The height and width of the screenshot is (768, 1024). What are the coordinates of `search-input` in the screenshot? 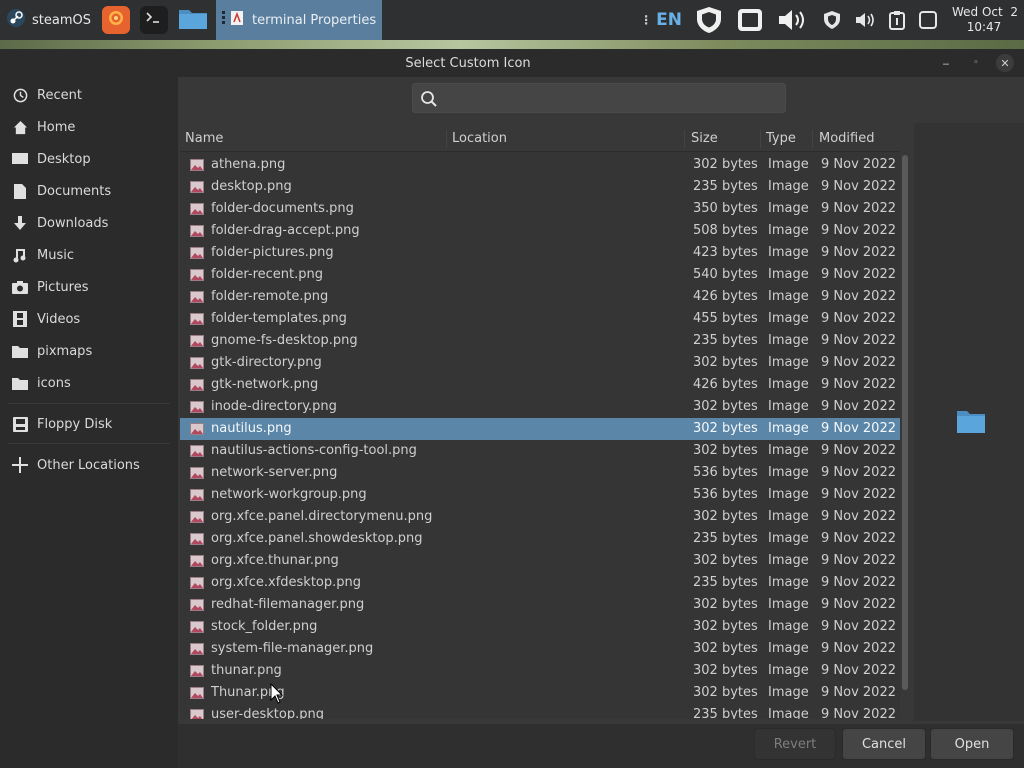 It's located at (612, 99).